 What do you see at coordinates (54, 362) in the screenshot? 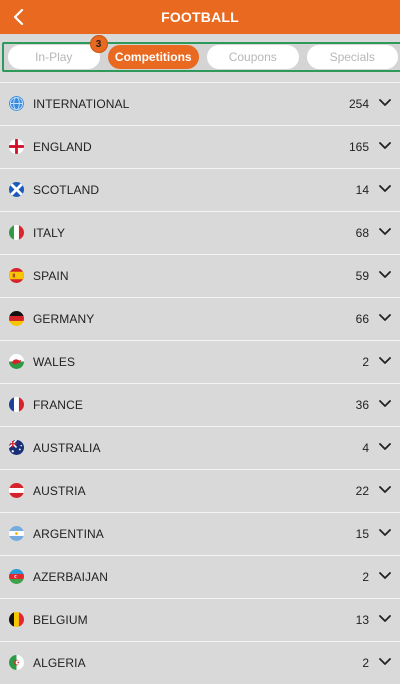
I see `country-name: WALES` at bounding box center [54, 362].